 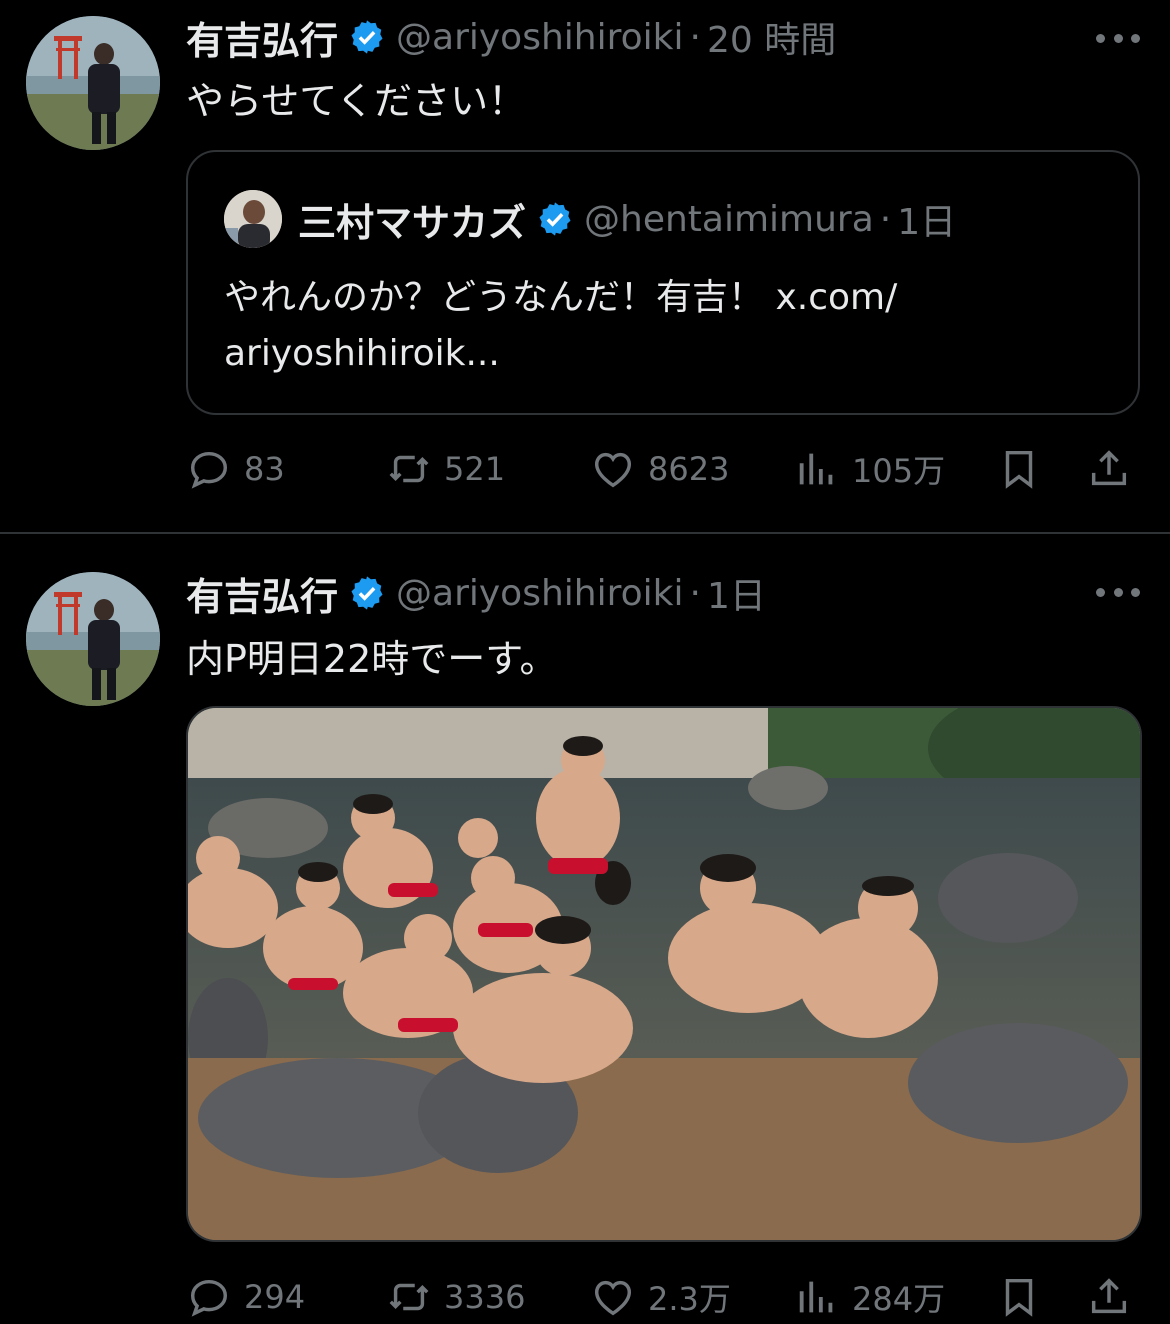 What do you see at coordinates (372, 659) in the screenshot?
I see `tweet-text: 内P明日22時でーす。` at bounding box center [372, 659].